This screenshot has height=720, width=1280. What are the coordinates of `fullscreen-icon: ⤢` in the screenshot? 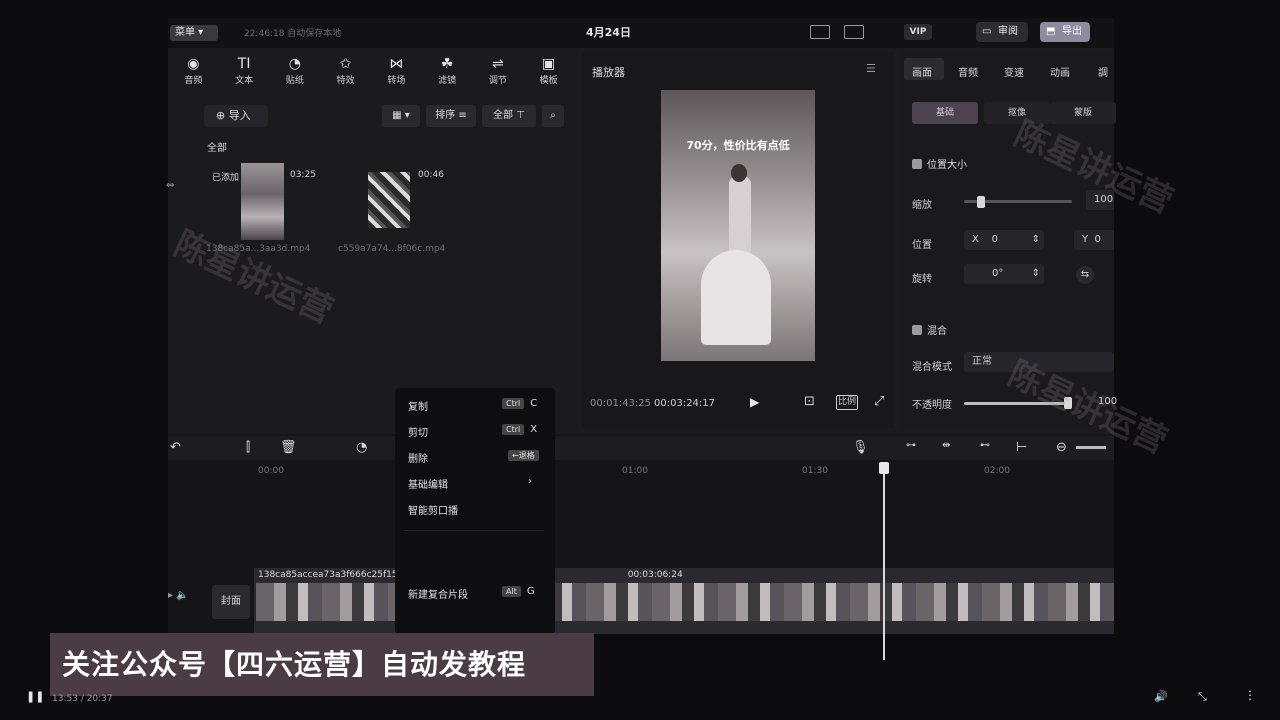 It's located at (879, 401).